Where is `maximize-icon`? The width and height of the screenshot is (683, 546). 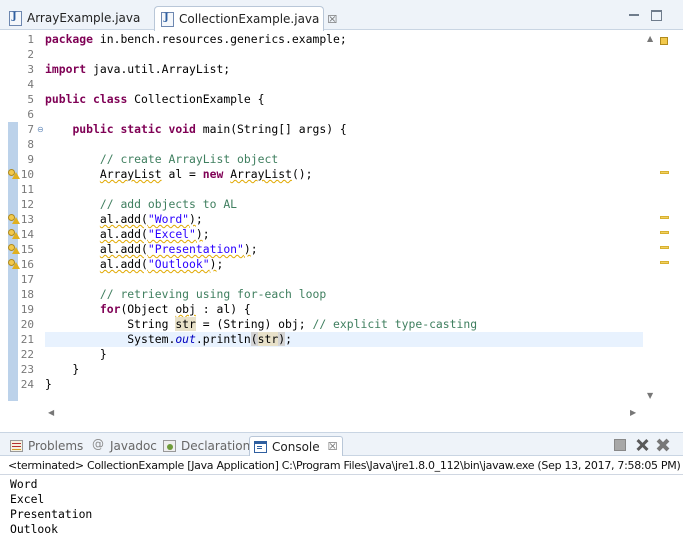 maximize-icon is located at coordinates (656, 15).